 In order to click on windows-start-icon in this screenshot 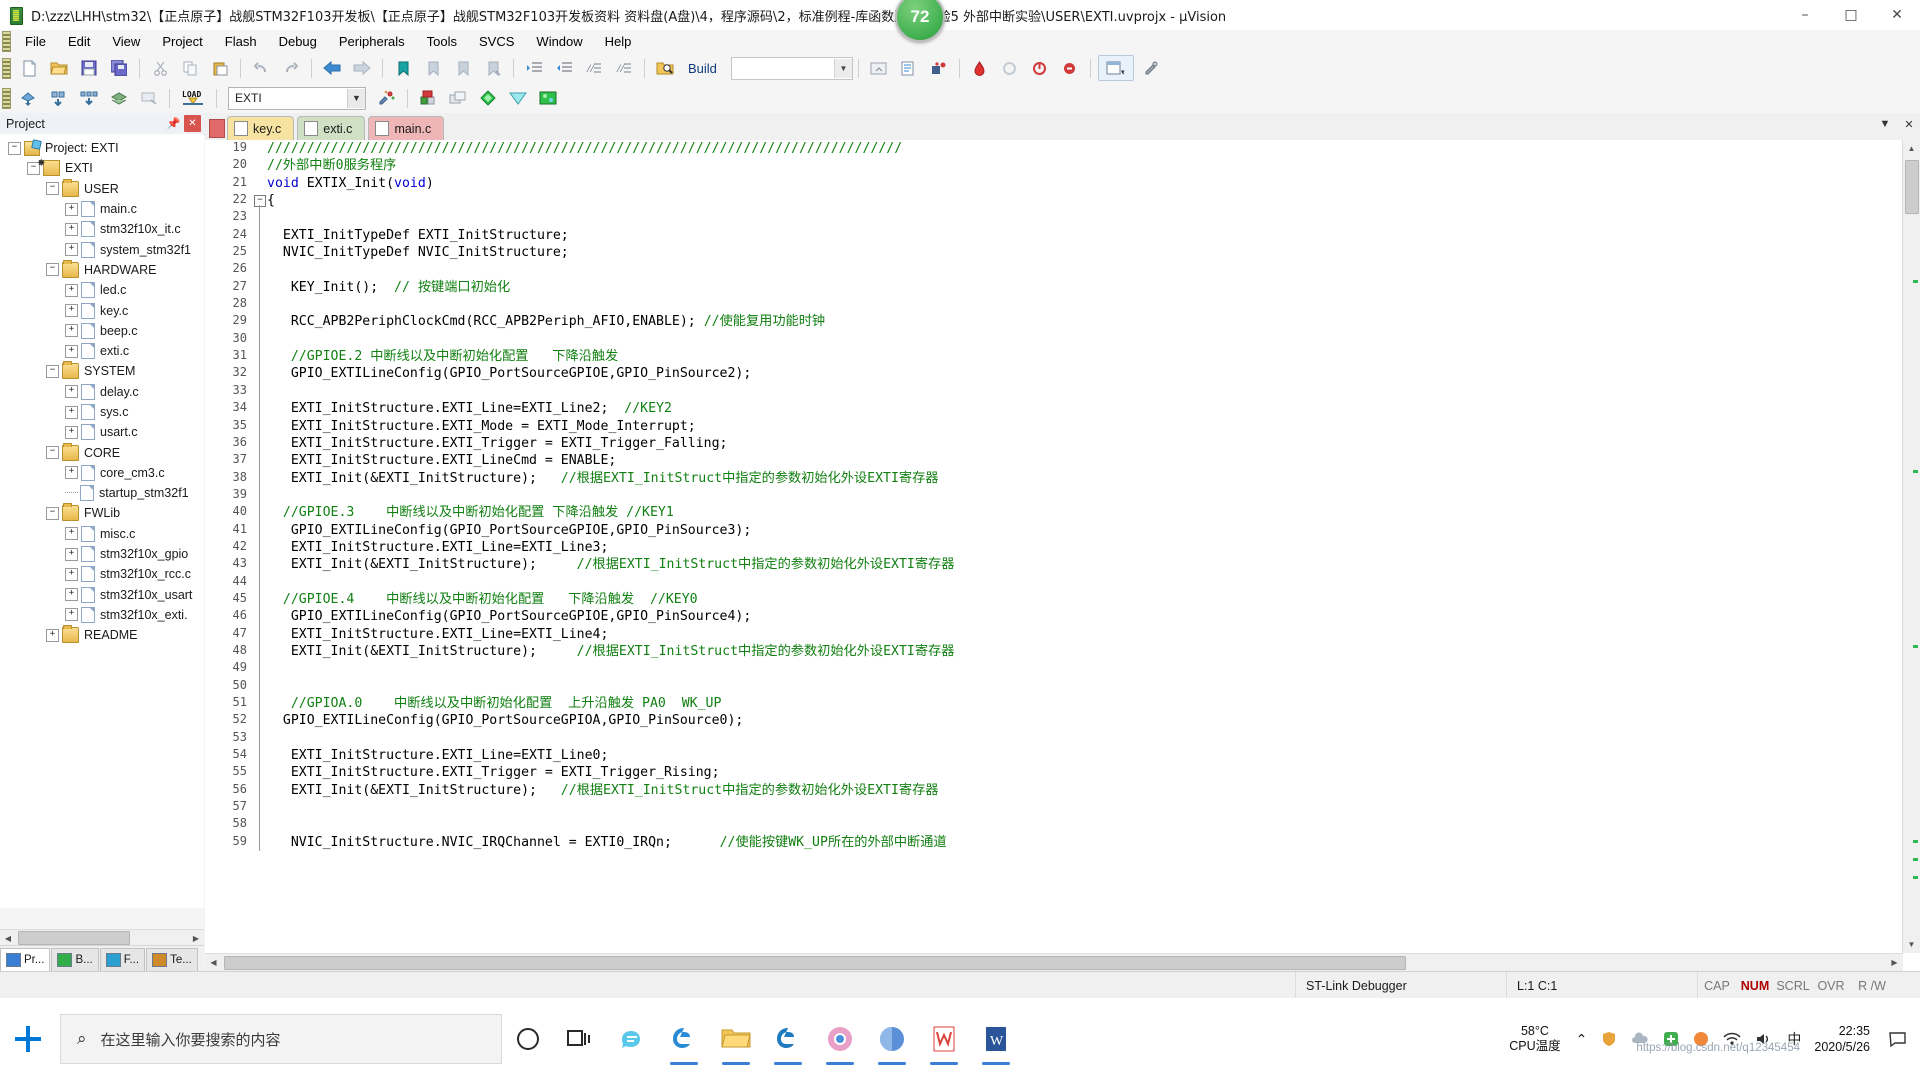, I will do `click(28, 1039)`.